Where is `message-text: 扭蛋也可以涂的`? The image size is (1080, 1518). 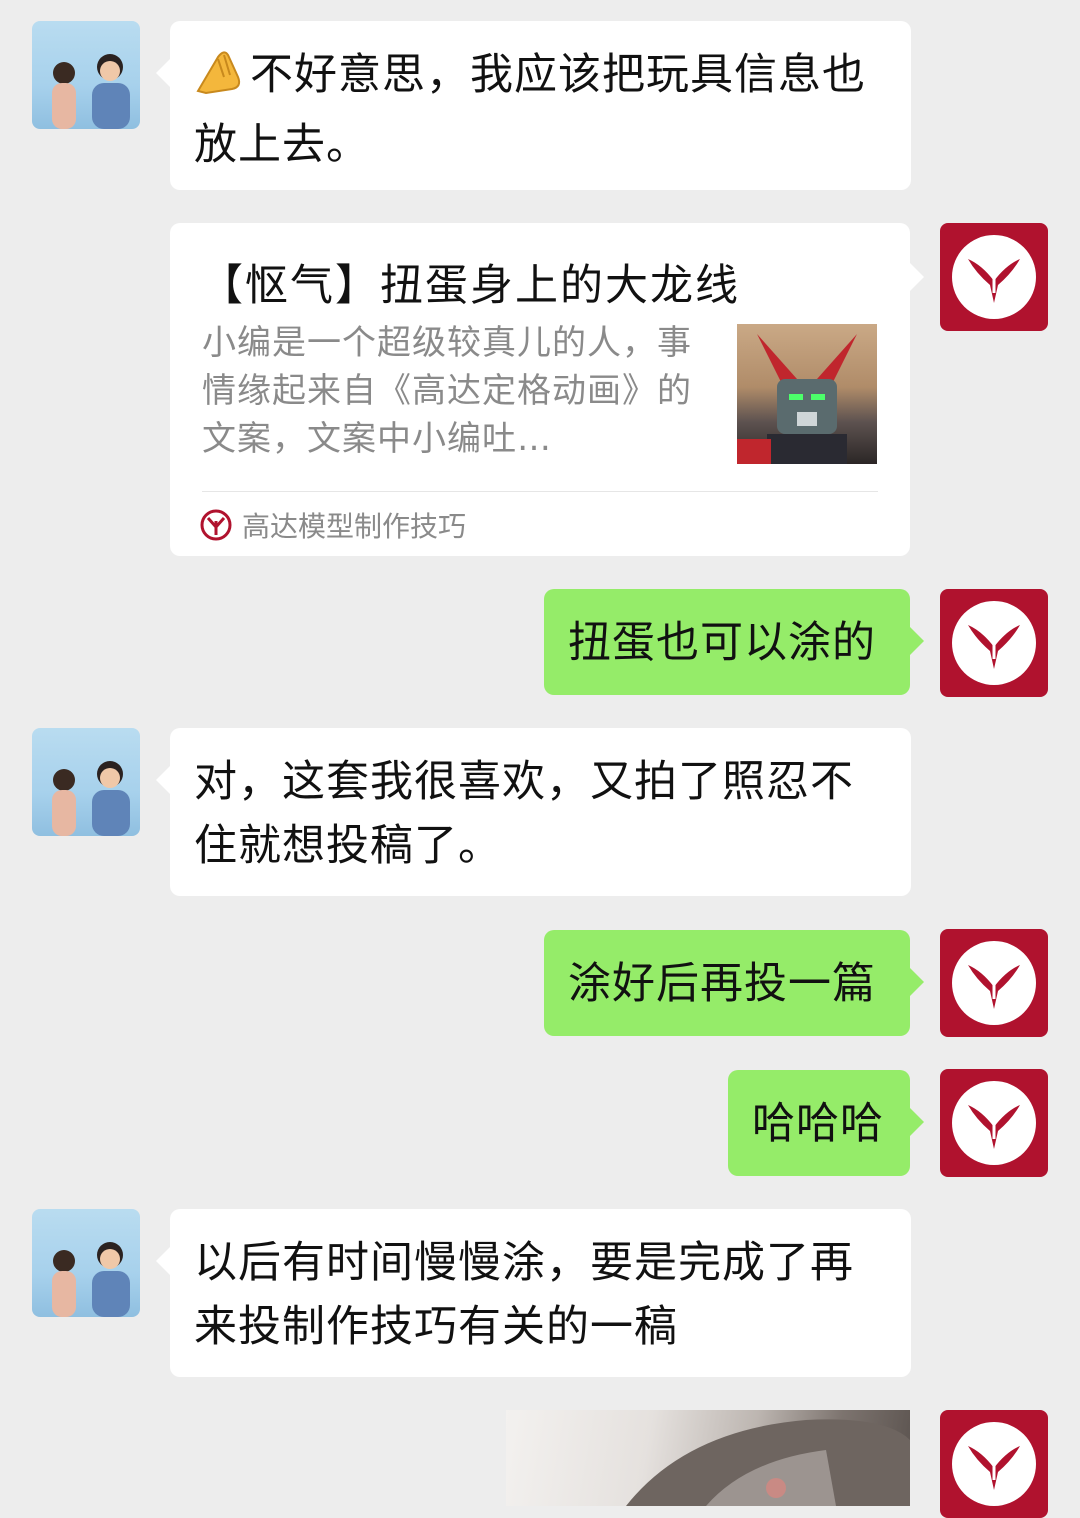 message-text: 扭蛋也可以涂的 is located at coordinates (722, 643).